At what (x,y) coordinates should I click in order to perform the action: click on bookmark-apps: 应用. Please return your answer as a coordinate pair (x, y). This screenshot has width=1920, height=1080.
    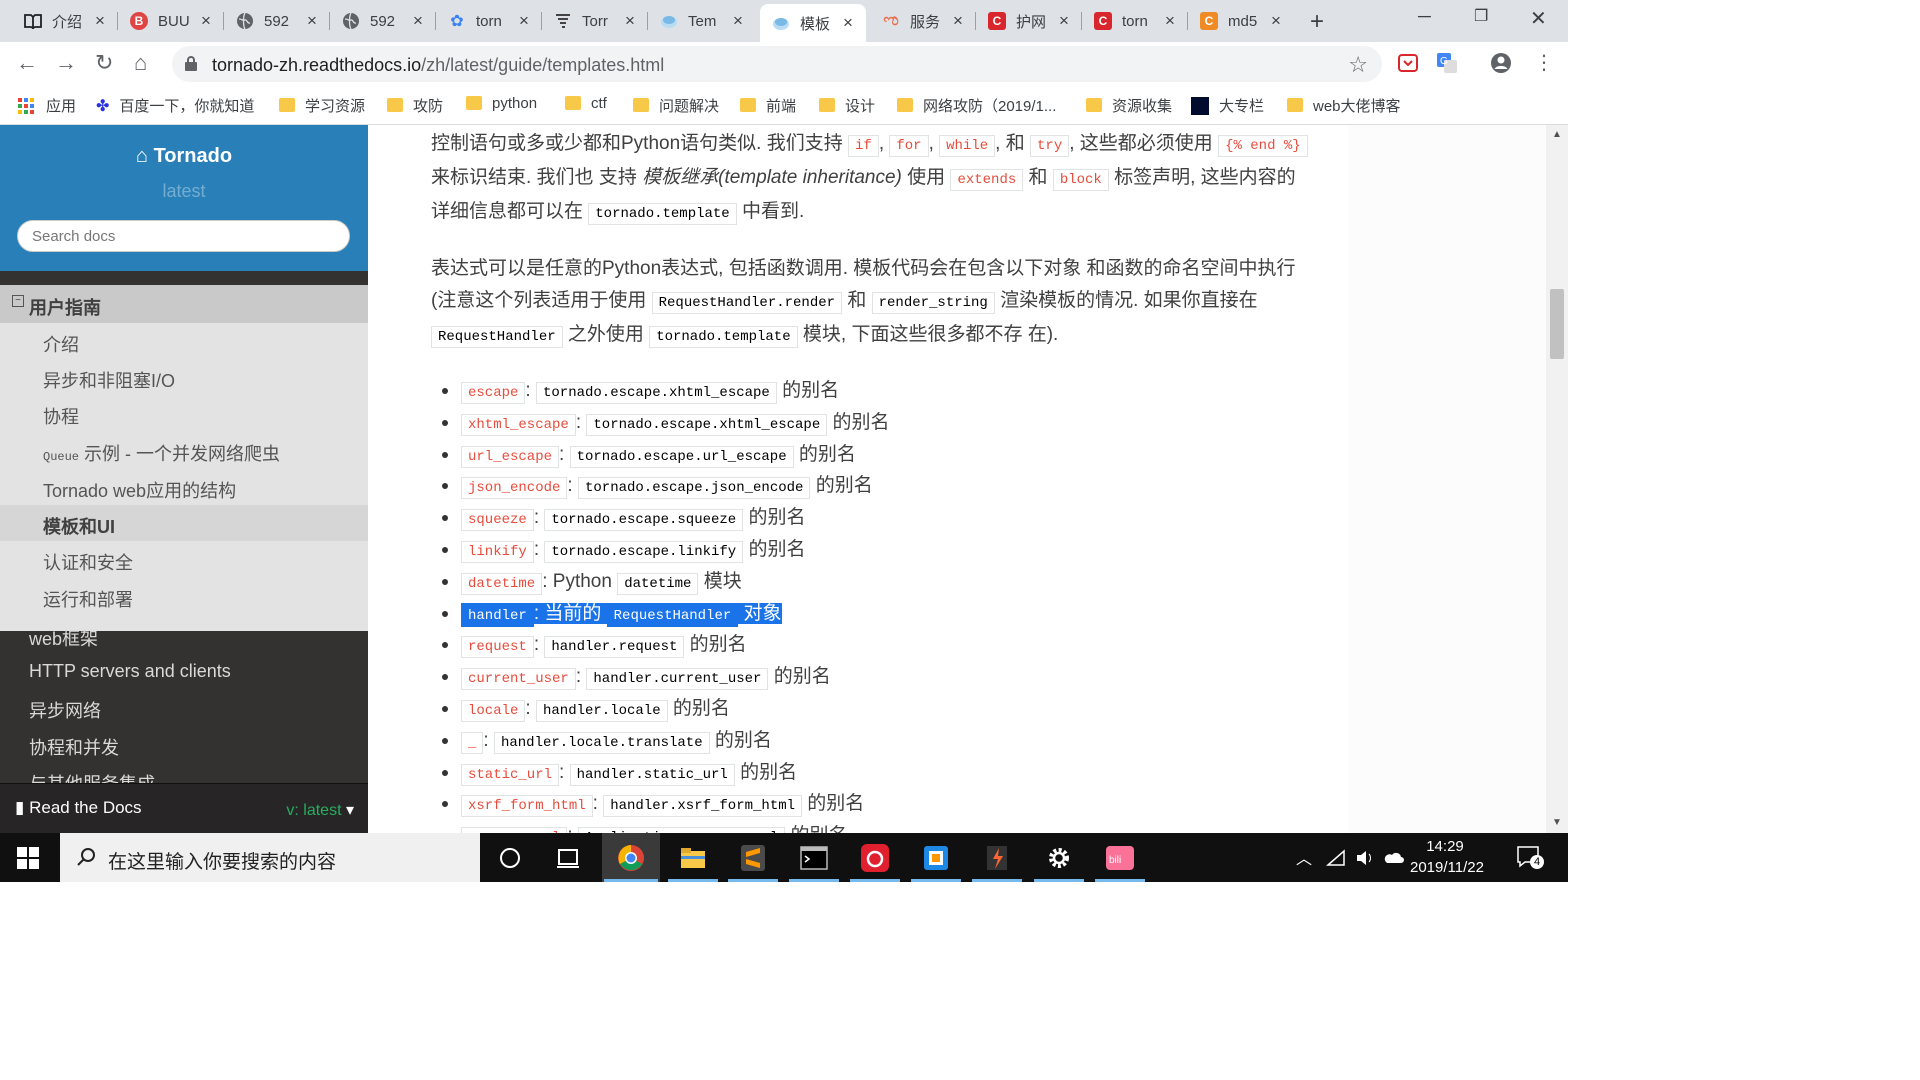
    Looking at the image, I should click on (47, 105).